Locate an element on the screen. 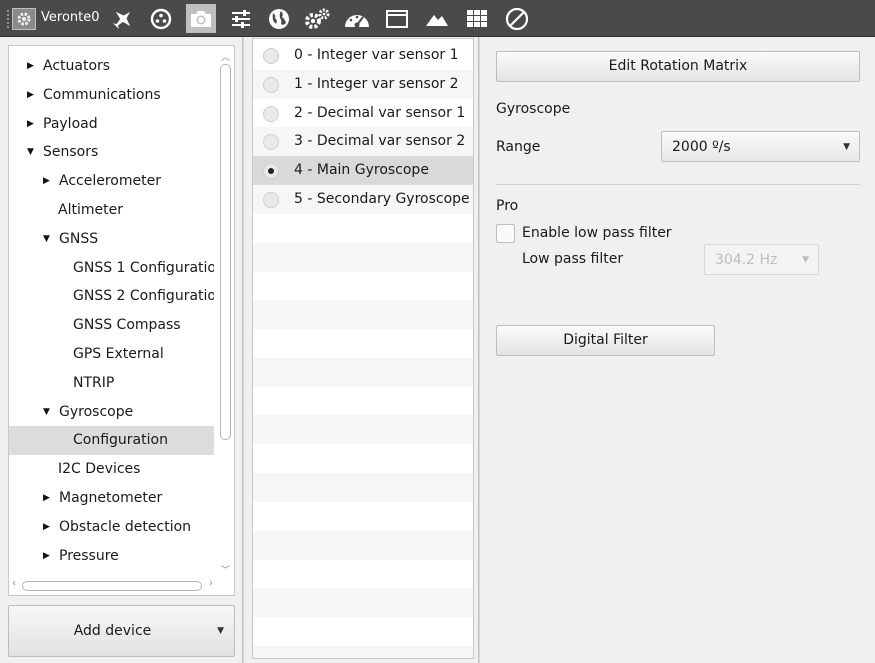  terrain-icon is located at coordinates (437, 18).